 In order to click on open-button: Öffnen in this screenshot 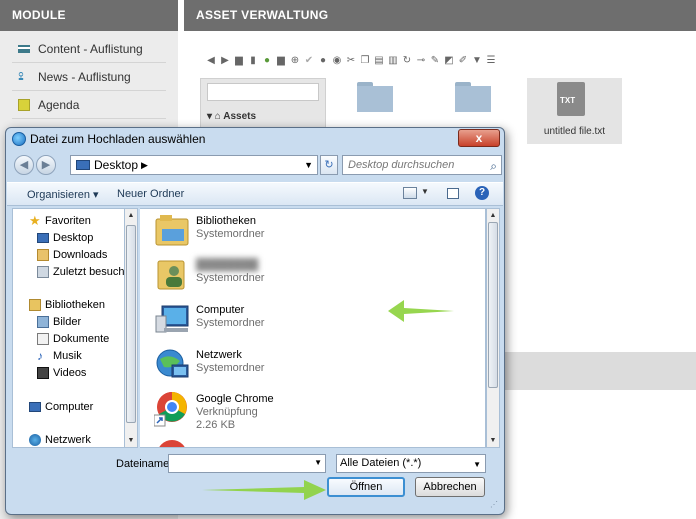, I will do `click(366, 487)`.